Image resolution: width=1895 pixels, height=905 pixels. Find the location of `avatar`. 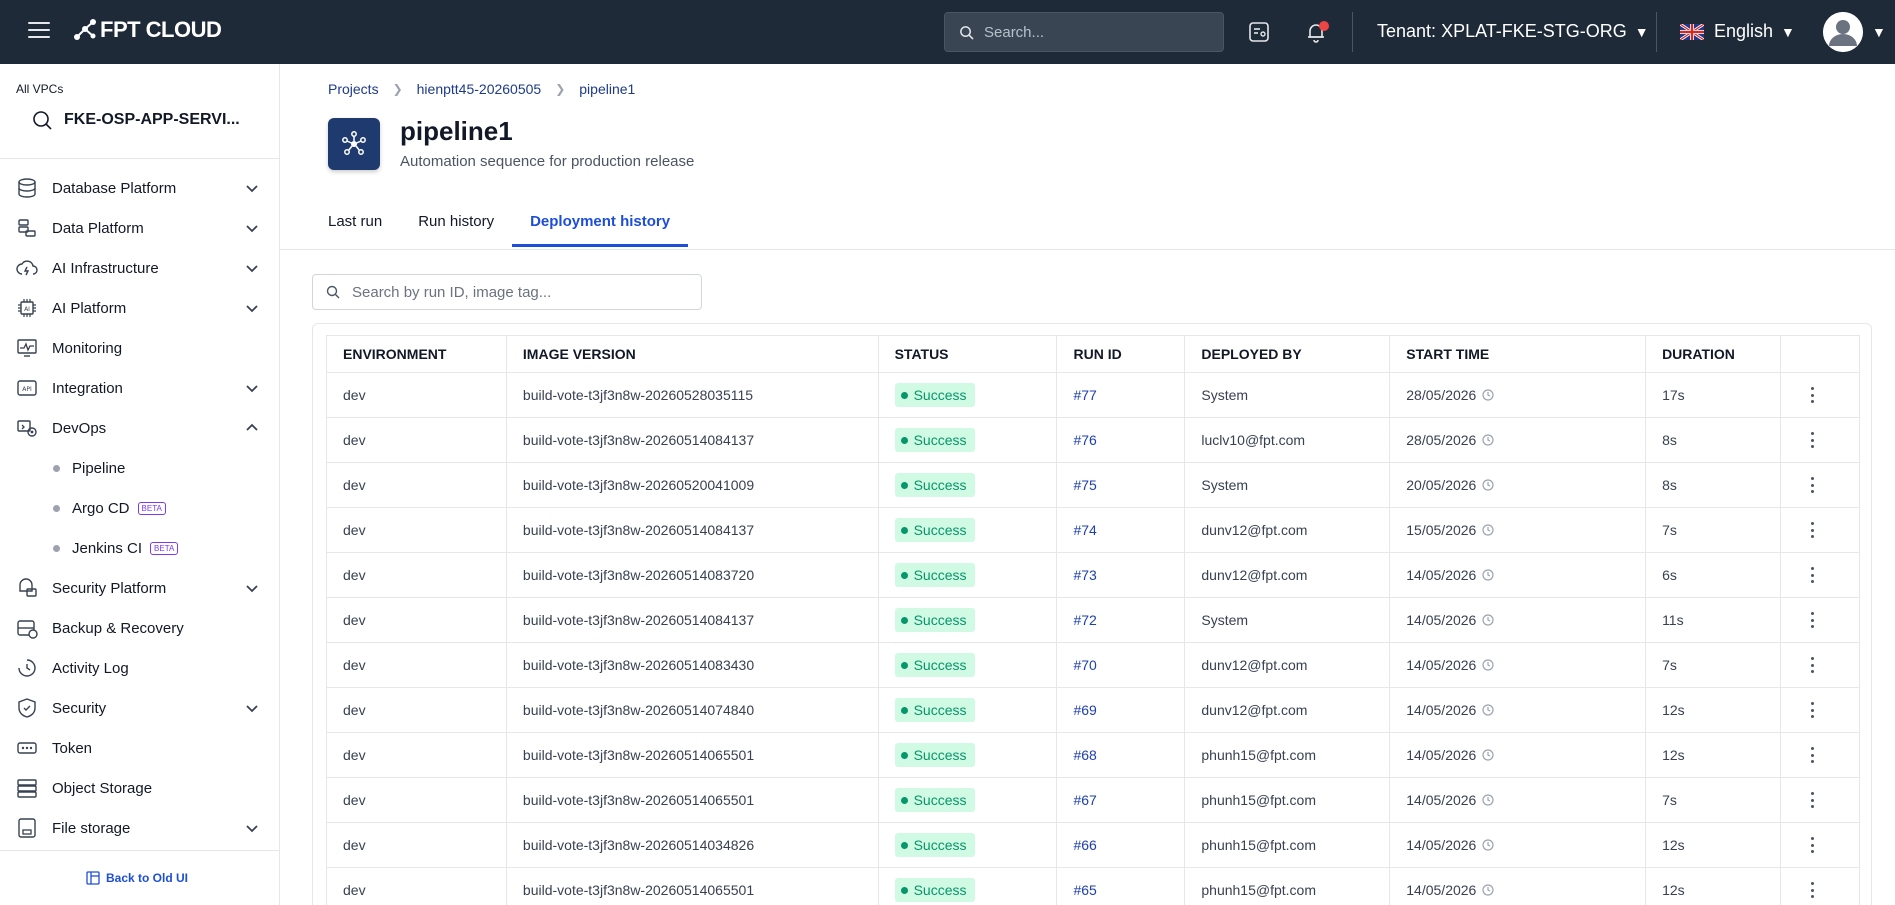

avatar is located at coordinates (1843, 32).